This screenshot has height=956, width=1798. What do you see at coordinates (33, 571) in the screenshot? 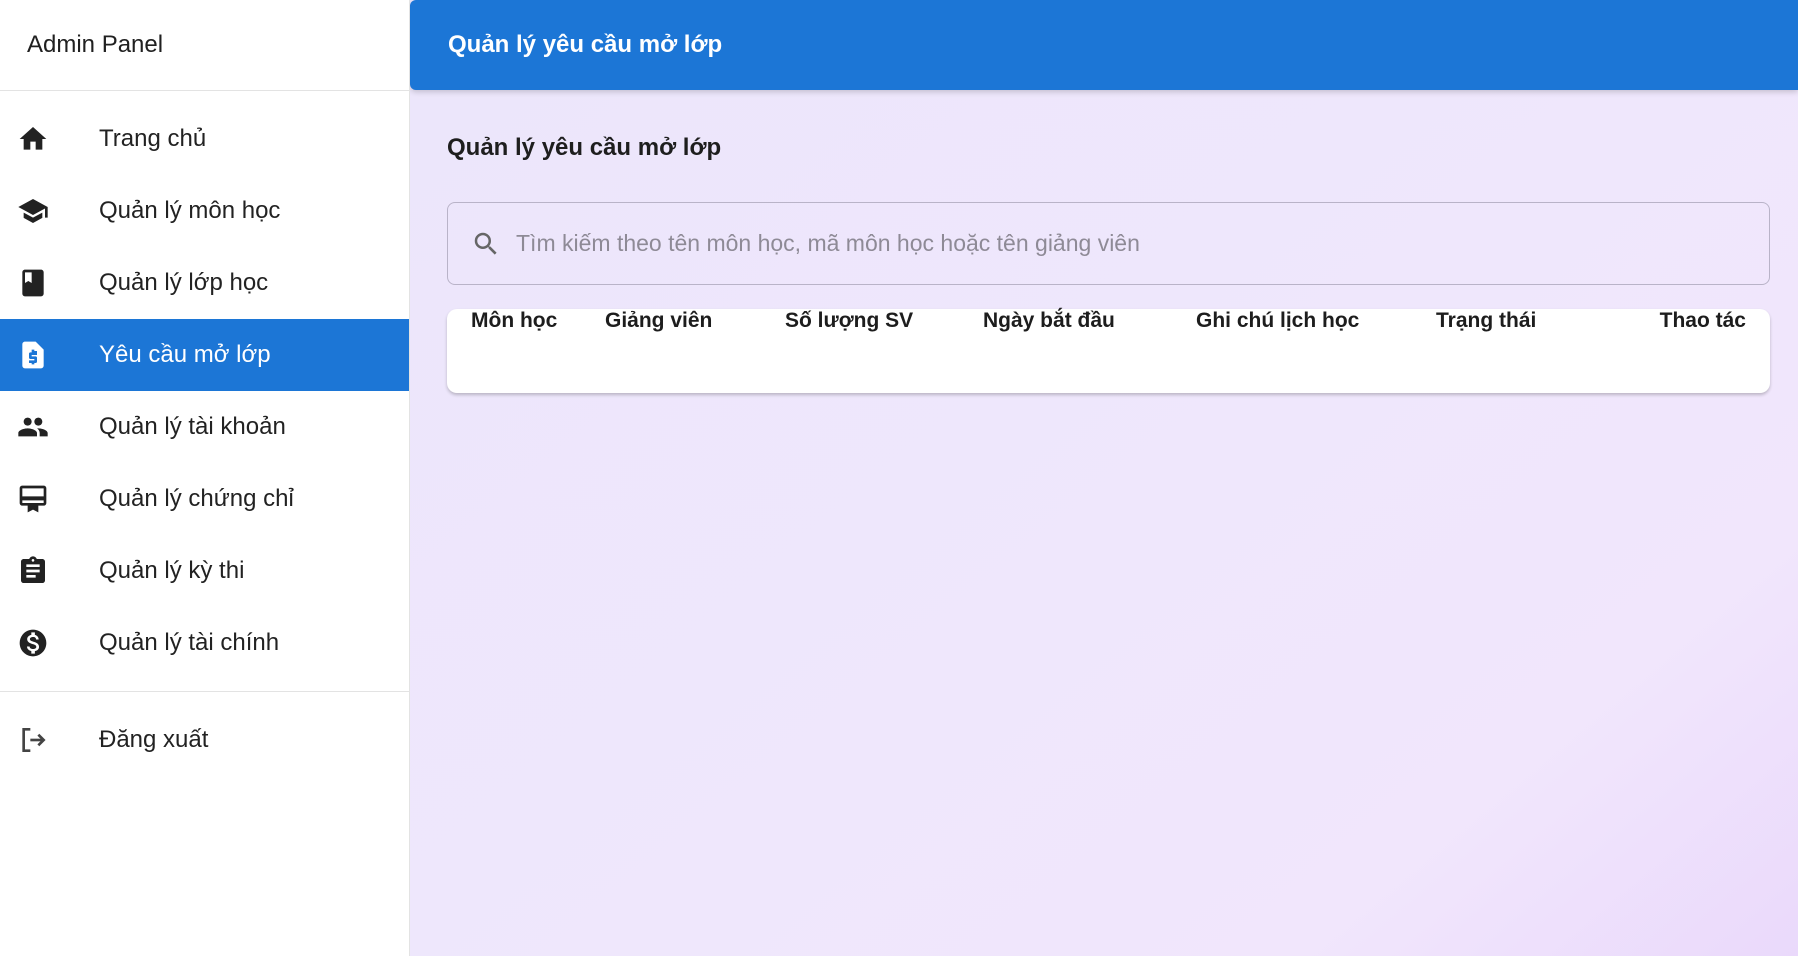
I see `clipboard-icon` at bounding box center [33, 571].